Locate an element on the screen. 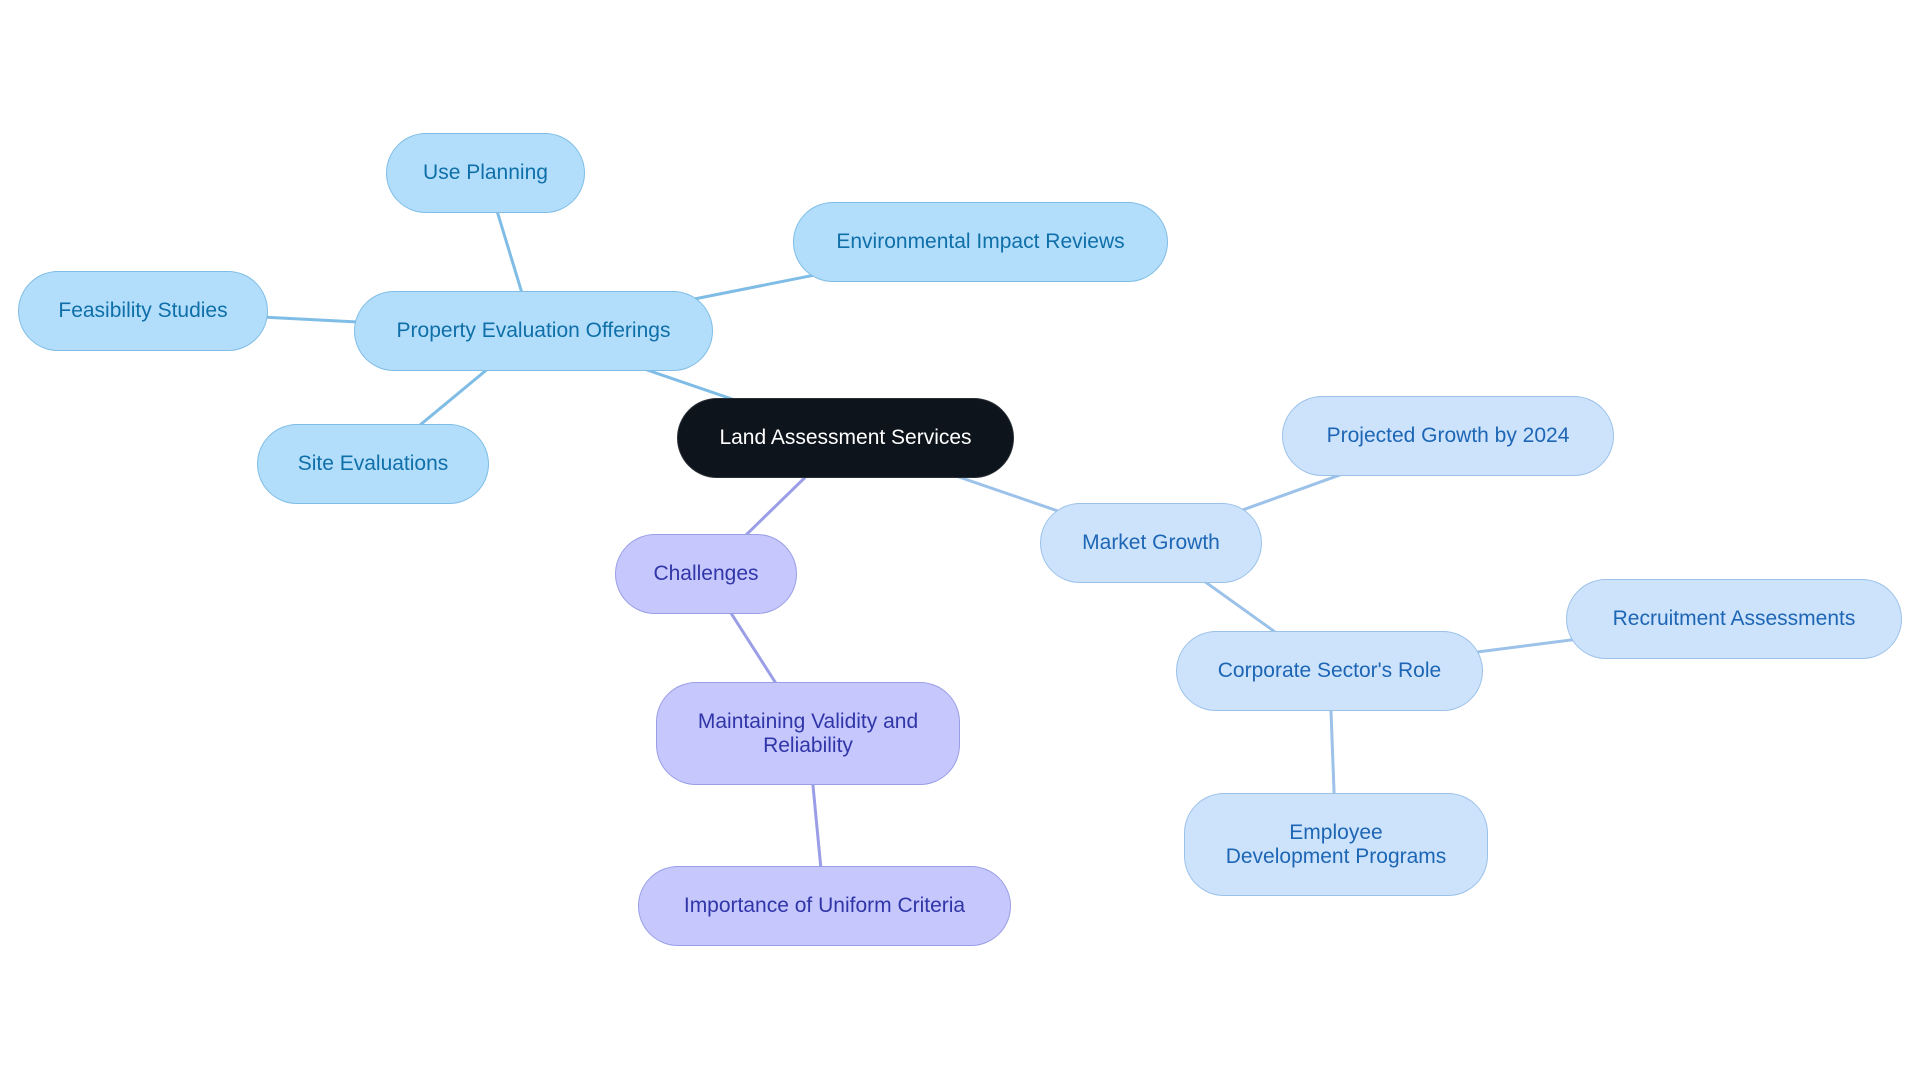 This screenshot has width=1920, height=1083. node-maintaining-validity-and-reliability: Maintaining Validity and Reliability is located at coordinates (808, 733).